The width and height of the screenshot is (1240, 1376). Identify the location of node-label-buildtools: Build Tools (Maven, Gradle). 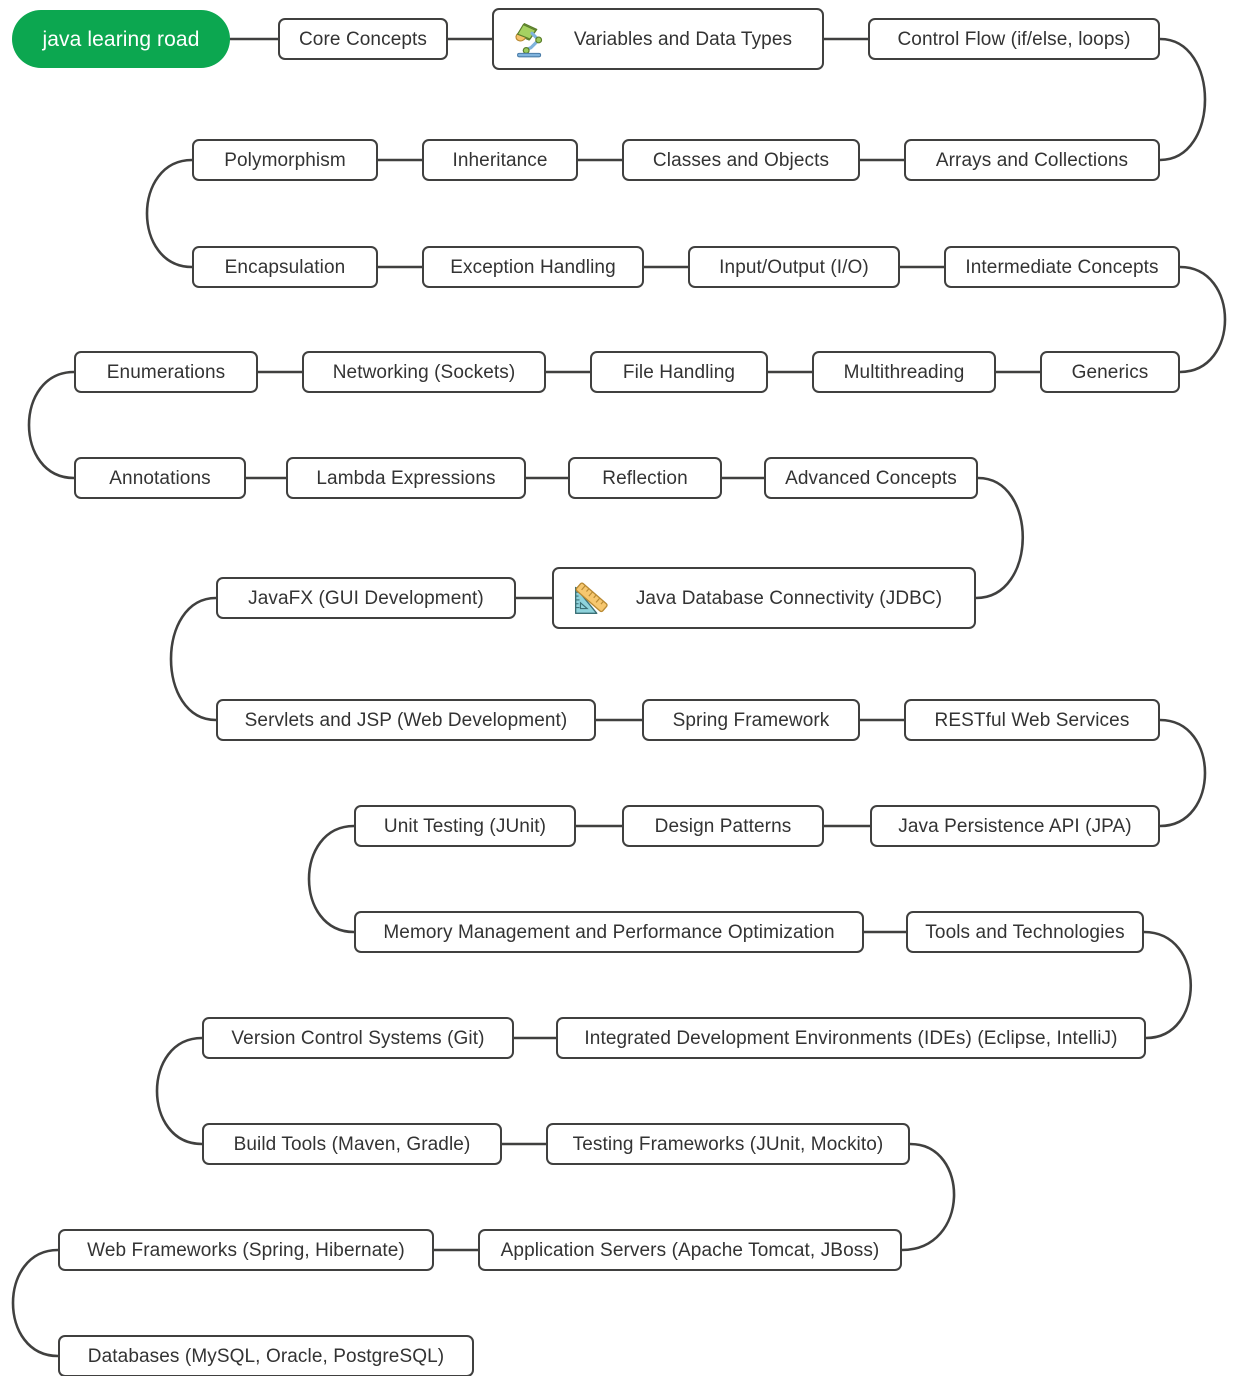
(352, 1144).